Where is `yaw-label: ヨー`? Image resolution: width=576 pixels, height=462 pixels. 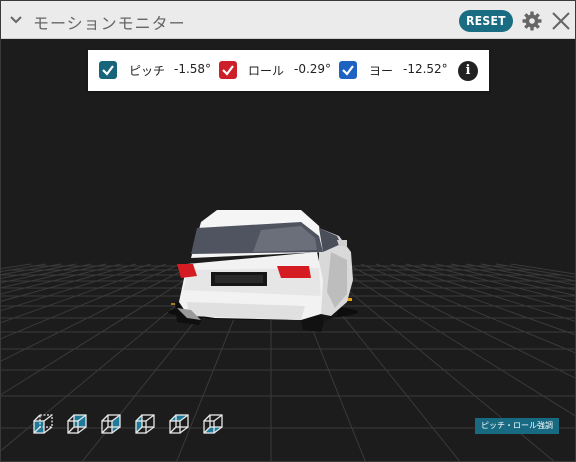
yaw-label: ヨー is located at coordinates (381, 71).